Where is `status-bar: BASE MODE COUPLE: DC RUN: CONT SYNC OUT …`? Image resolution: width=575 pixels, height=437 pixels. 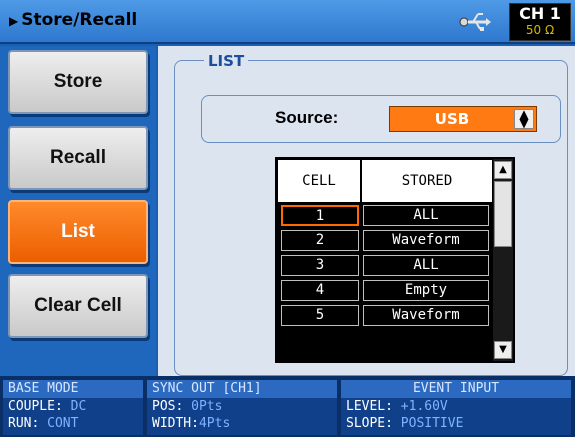
status-bar: BASE MODE COUPLE: DC RUN: CONT SYNC OUT … is located at coordinates (287, 406).